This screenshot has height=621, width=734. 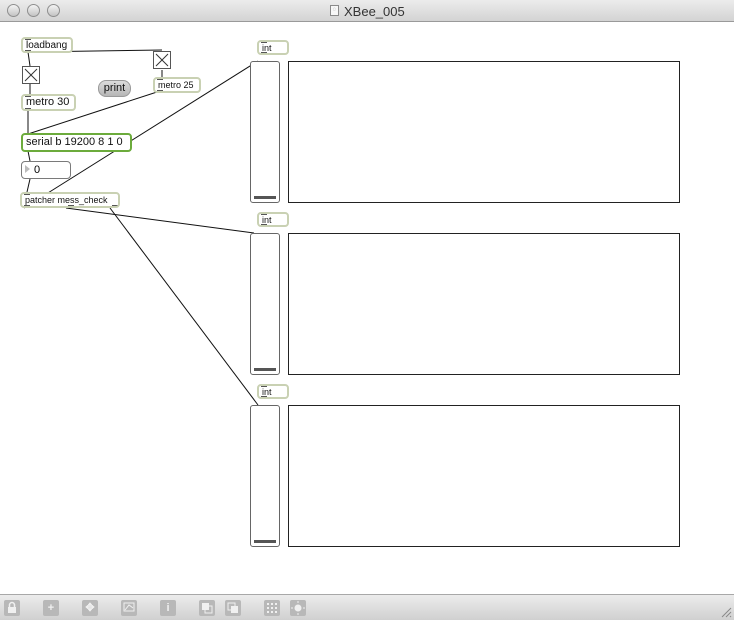 I want to click on int-object-1: int, so click(x=273, y=47).